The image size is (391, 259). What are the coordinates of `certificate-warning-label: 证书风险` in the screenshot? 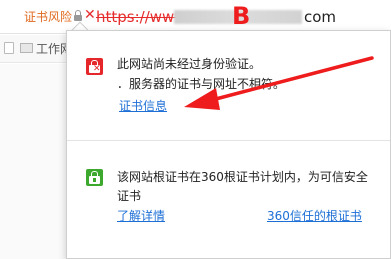 It's located at (48, 17).